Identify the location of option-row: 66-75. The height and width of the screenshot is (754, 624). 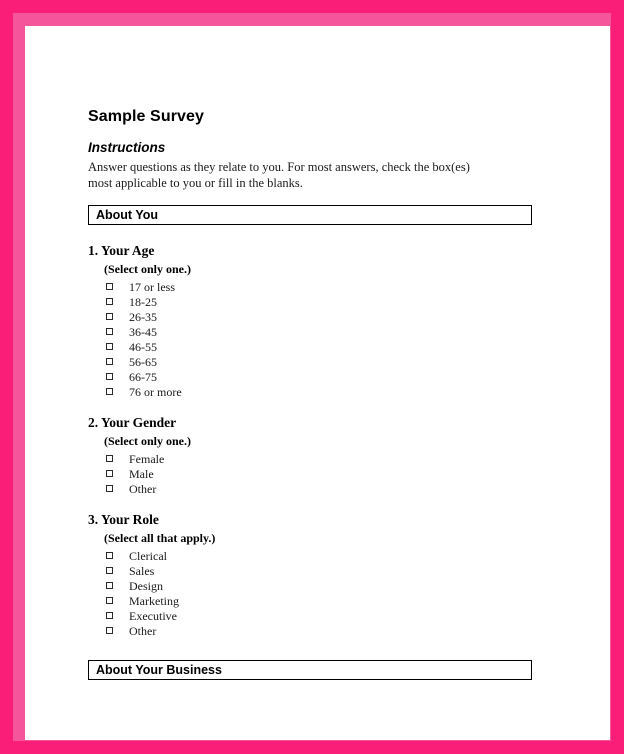
(332, 376).